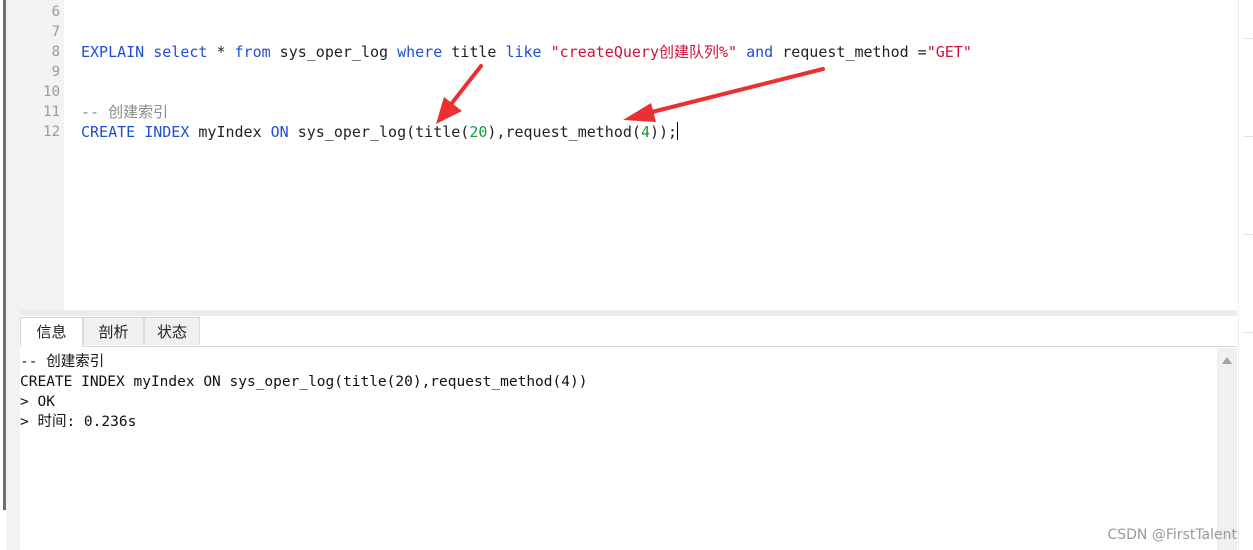 The width and height of the screenshot is (1253, 550). What do you see at coordinates (113, 331) in the screenshot?
I see `tab-profile: 剖析` at bounding box center [113, 331].